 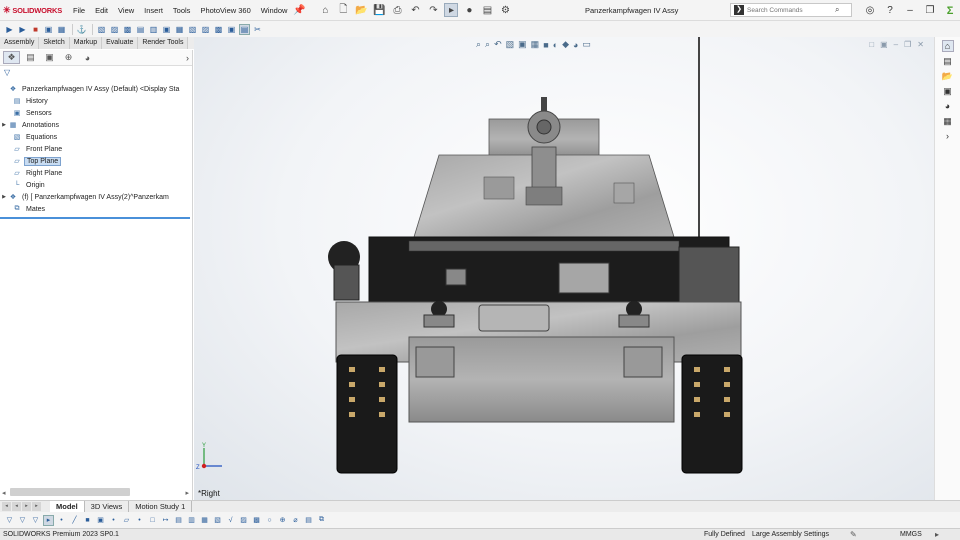 I want to click on play-icon: ▶, so click(x=9, y=29).